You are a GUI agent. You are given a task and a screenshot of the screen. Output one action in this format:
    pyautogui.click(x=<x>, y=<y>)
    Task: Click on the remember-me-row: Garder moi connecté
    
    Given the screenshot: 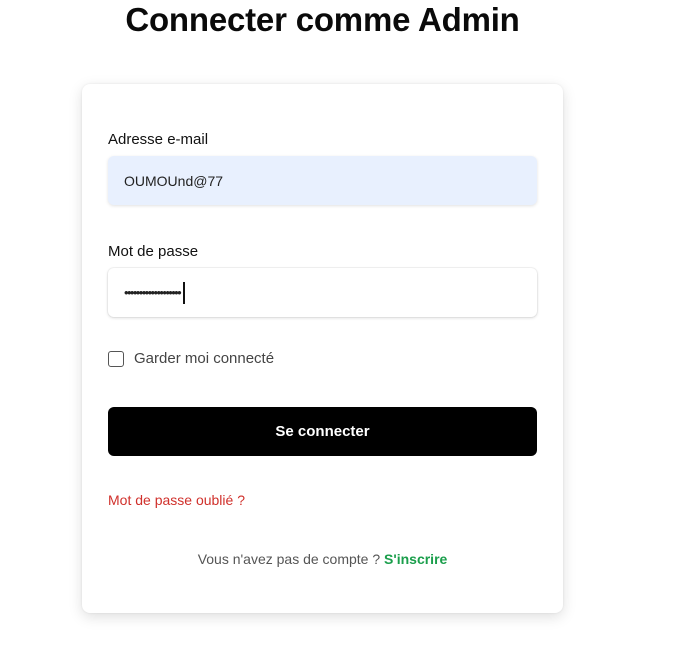 What is the action you would take?
    pyautogui.click(x=191, y=358)
    